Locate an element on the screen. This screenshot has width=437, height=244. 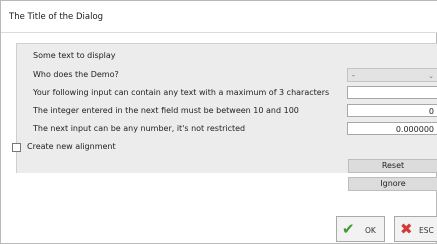
create-alignment-label: Create new alignment is located at coordinates (71, 146).